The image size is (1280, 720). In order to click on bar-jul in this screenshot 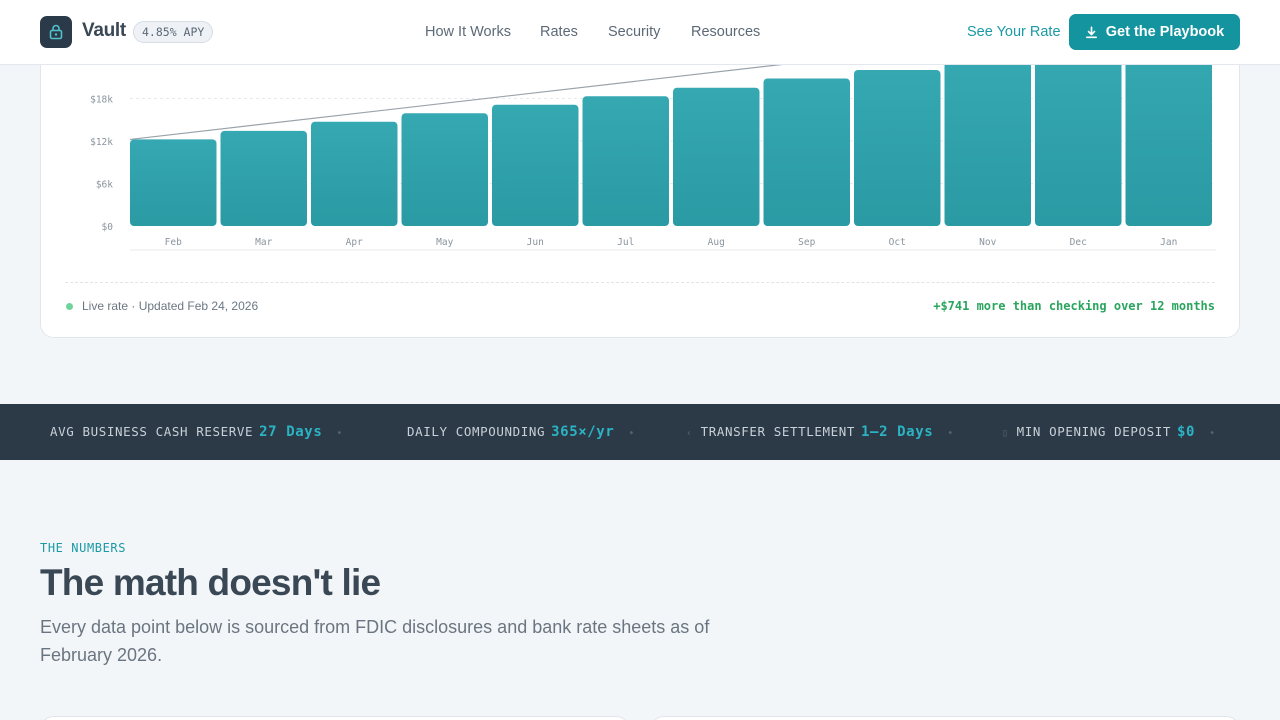, I will do `click(625, 161)`.